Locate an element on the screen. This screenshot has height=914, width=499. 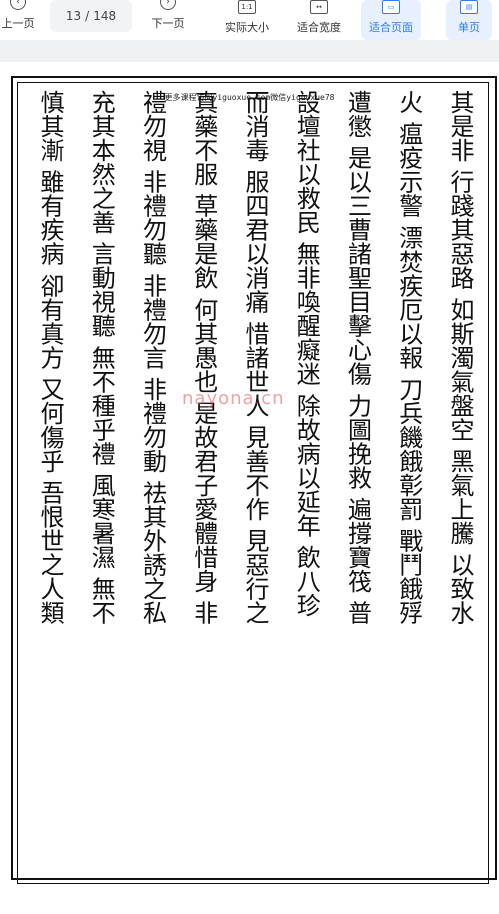
toolbar-gap is located at coordinates (249, 51).